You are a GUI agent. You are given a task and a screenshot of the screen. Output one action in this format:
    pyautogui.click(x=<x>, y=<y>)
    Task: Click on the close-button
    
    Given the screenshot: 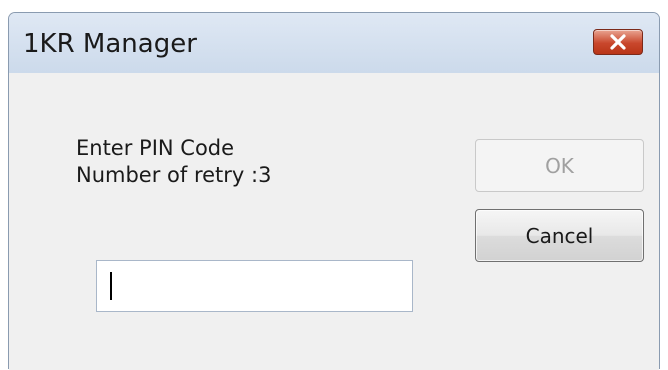 What is the action you would take?
    pyautogui.click(x=618, y=42)
    